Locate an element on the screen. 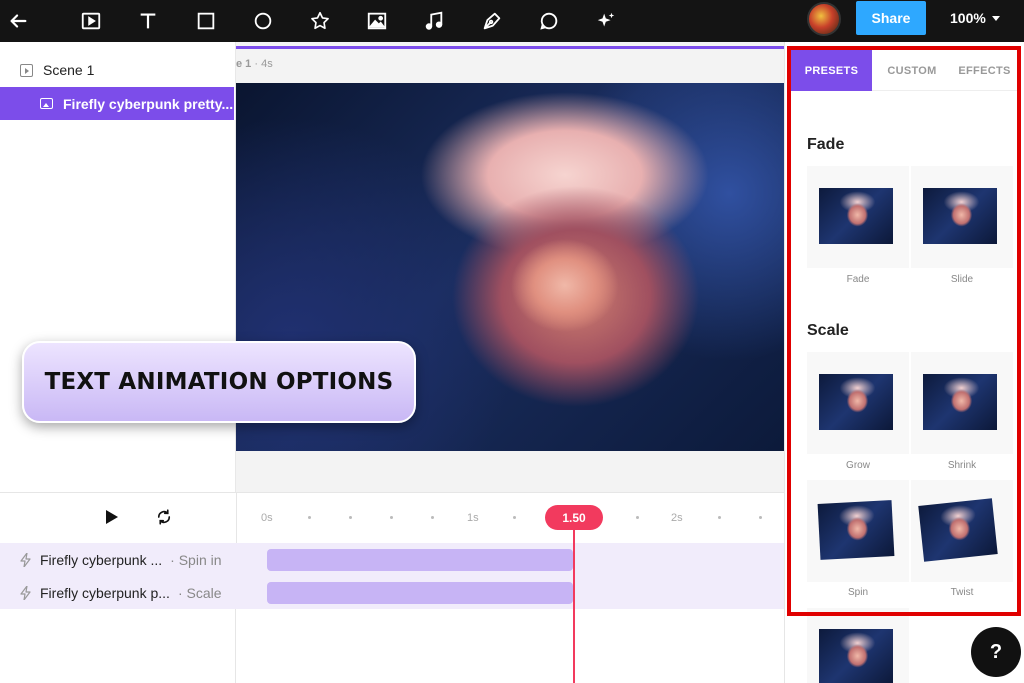 This screenshot has height=683, width=1024. callout-text: TEXT ANIMATION OPTIONS is located at coordinates (219, 382).